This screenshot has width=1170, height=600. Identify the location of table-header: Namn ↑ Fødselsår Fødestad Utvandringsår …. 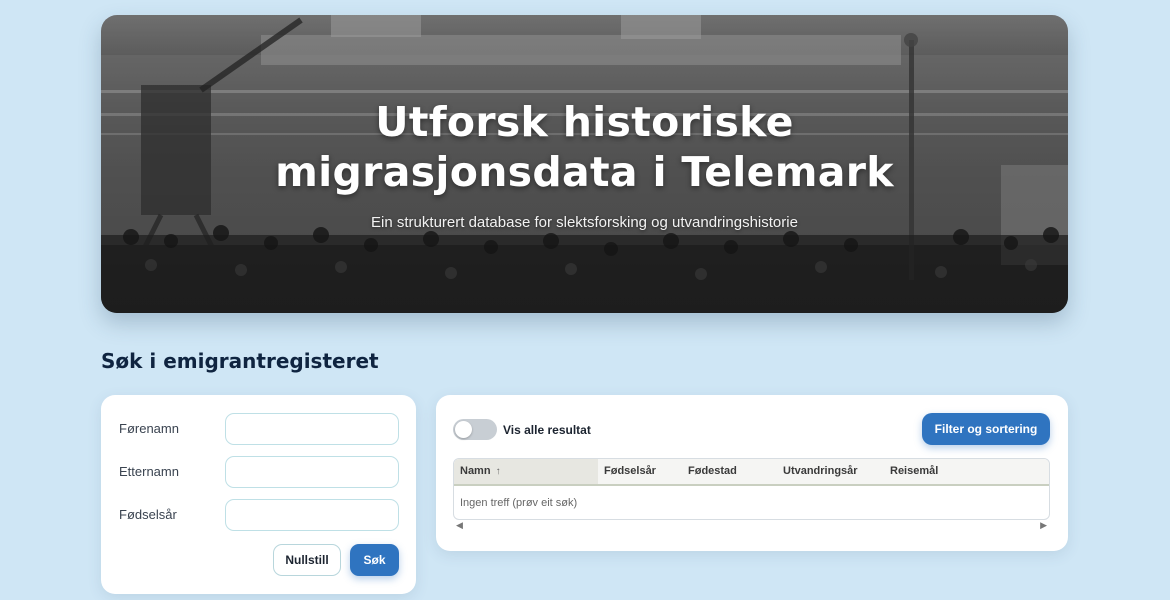
(751, 472).